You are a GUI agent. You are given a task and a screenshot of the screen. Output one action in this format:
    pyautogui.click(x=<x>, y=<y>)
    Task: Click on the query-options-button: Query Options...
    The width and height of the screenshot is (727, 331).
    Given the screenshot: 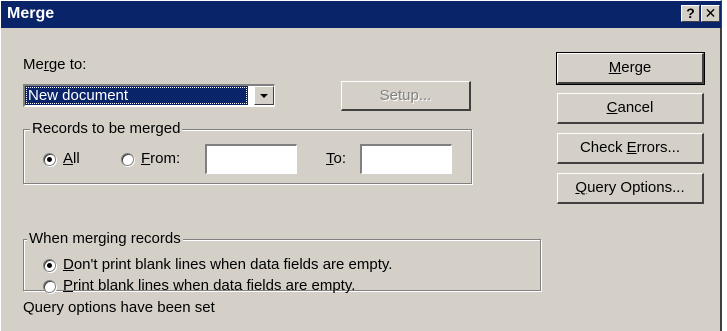 What is the action you would take?
    pyautogui.click(x=630, y=188)
    